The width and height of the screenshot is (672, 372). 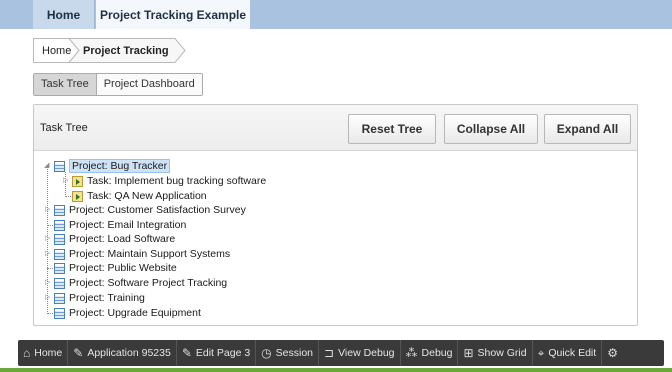 I want to click on dev-item-label: Show Grid, so click(x=502, y=353).